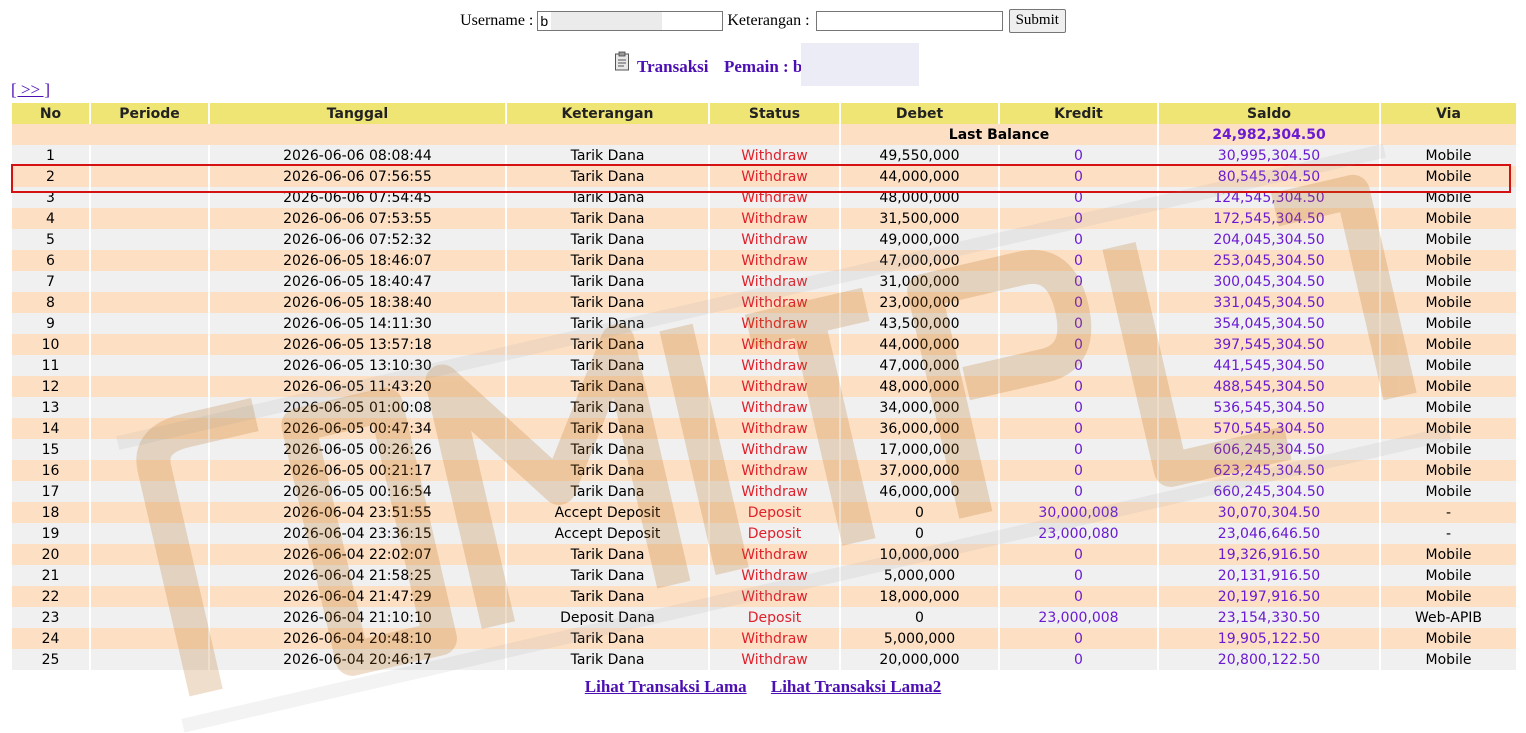  Describe the element at coordinates (999, 134) in the screenshot. I see `last-balance-label: Last Balance` at that location.